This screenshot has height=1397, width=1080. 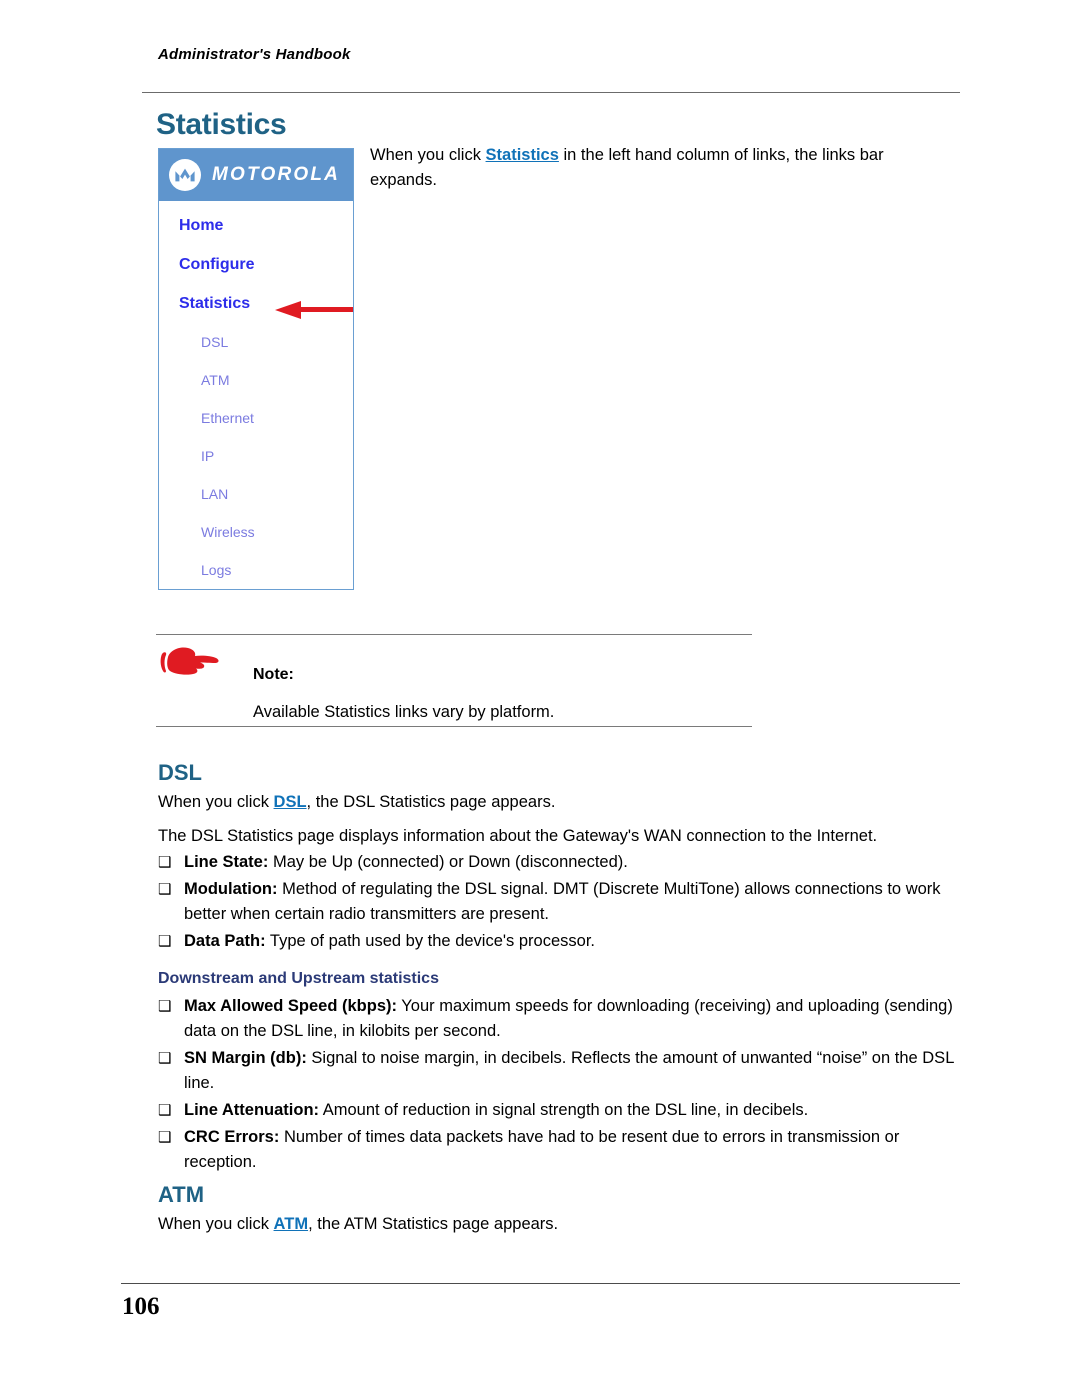 What do you see at coordinates (276, 174) in the screenshot?
I see `motorola-wordmark: MOTOROLA` at bounding box center [276, 174].